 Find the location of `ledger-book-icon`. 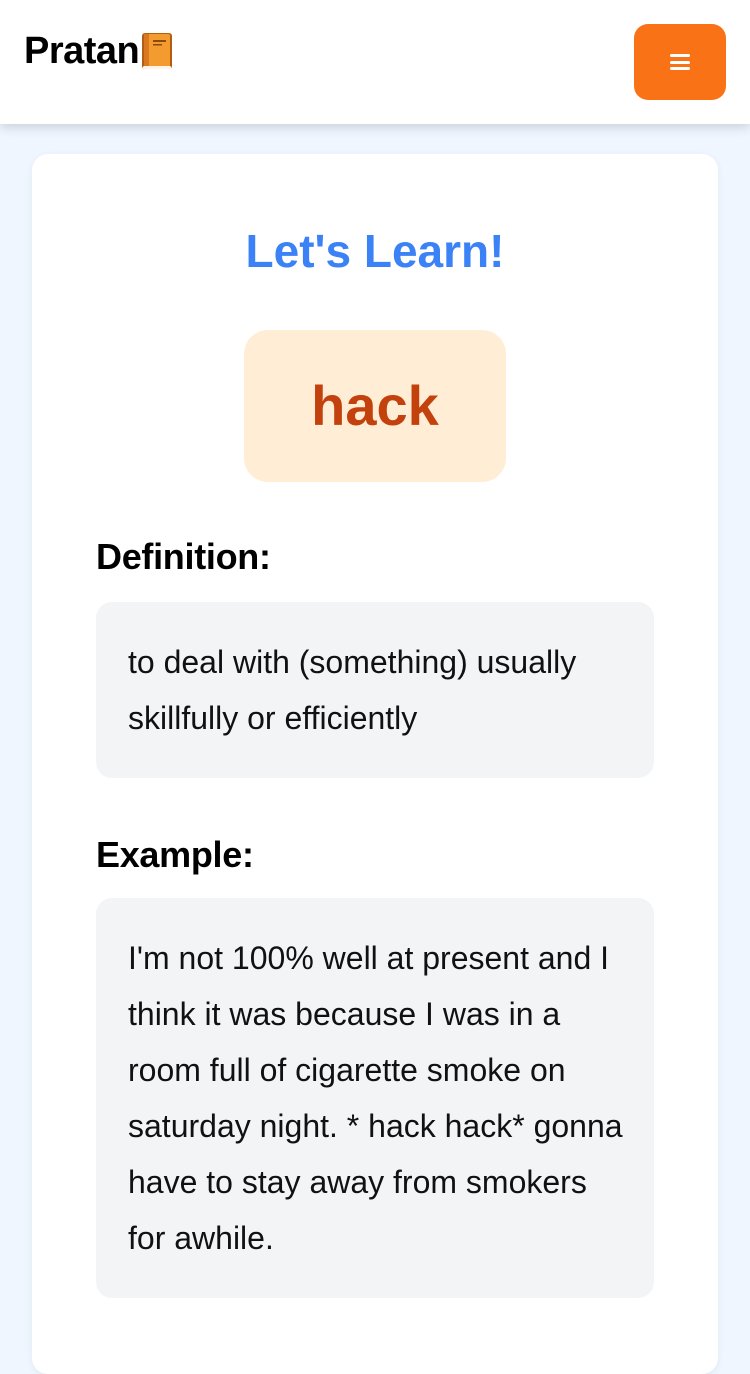

ledger-book-icon is located at coordinates (157, 51).